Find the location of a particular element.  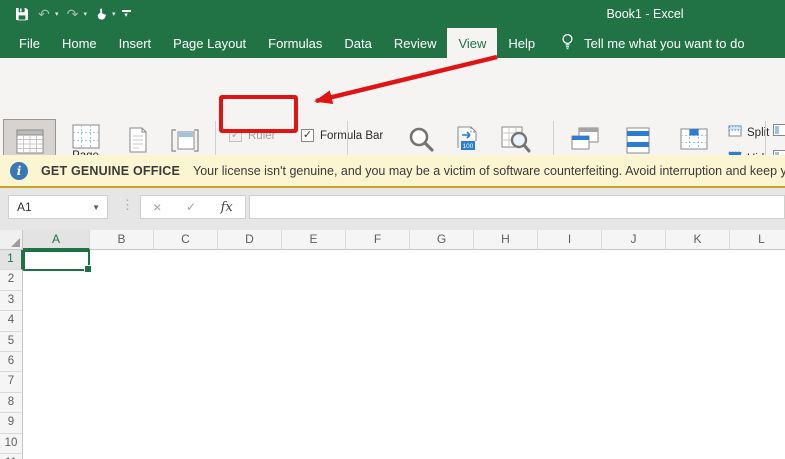

column-header-a: A is located at coordinates (56, 240).